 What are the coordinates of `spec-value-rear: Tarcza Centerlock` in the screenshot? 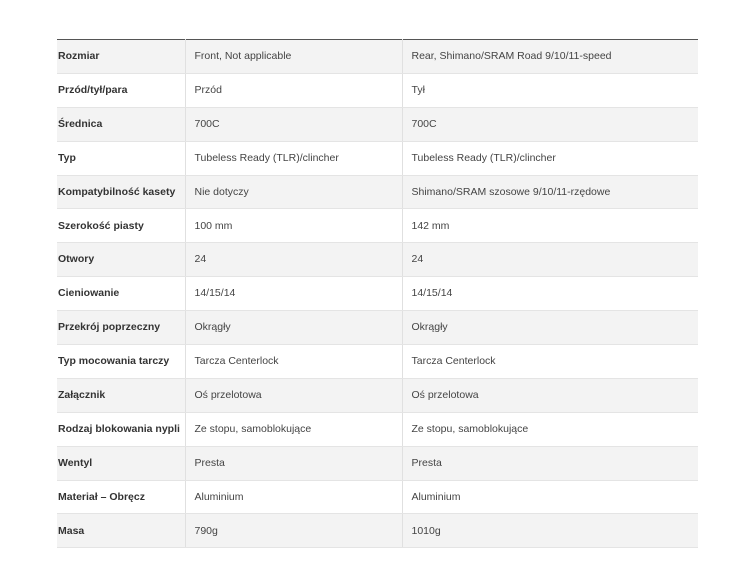 It's located at (549, 361).